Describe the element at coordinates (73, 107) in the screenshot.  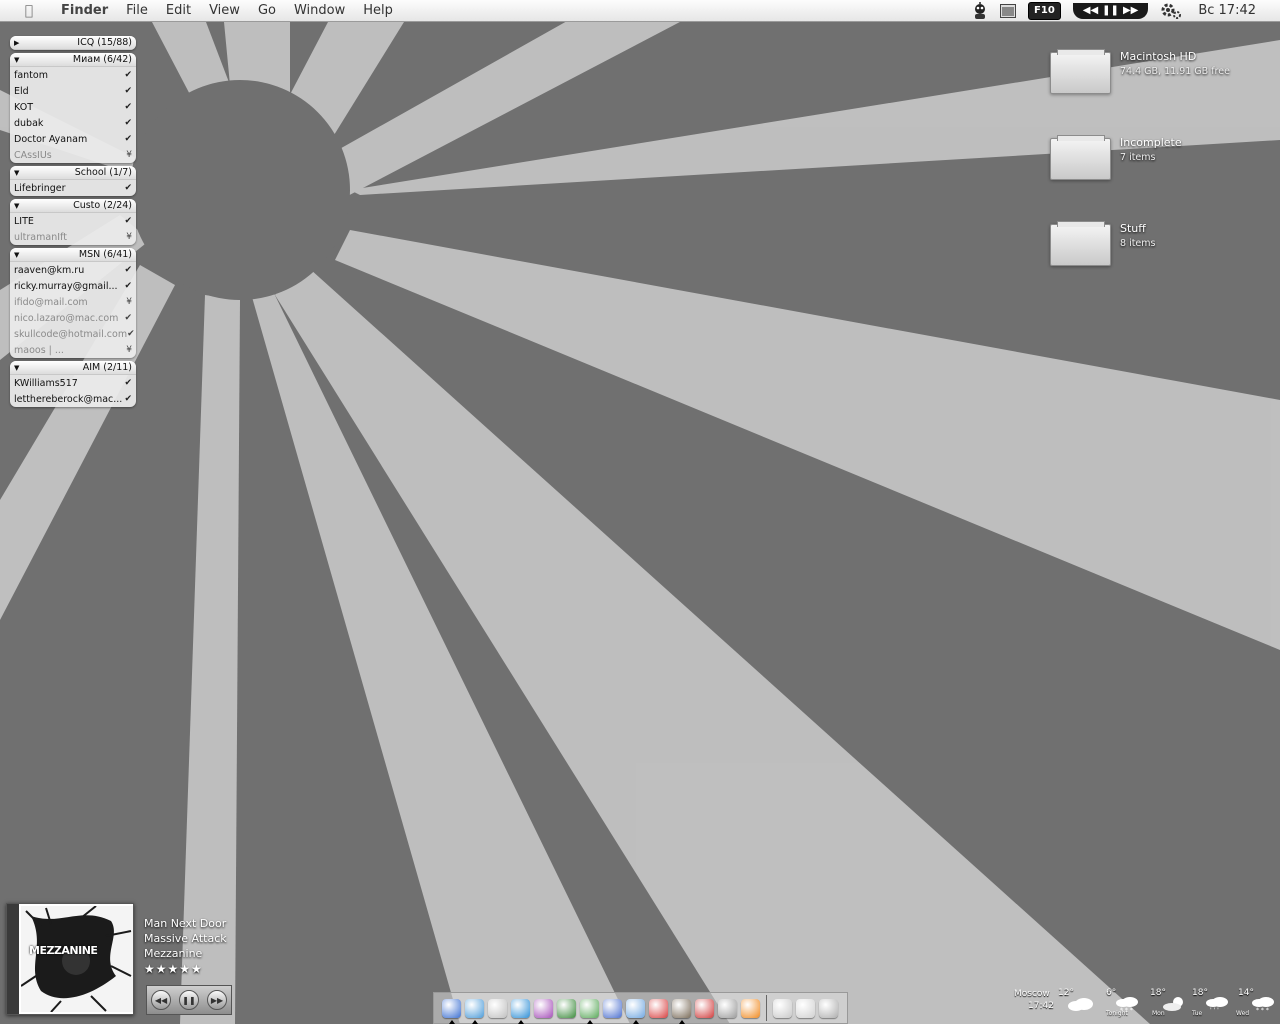
I see `contact-row: KOT ✔` at that location.